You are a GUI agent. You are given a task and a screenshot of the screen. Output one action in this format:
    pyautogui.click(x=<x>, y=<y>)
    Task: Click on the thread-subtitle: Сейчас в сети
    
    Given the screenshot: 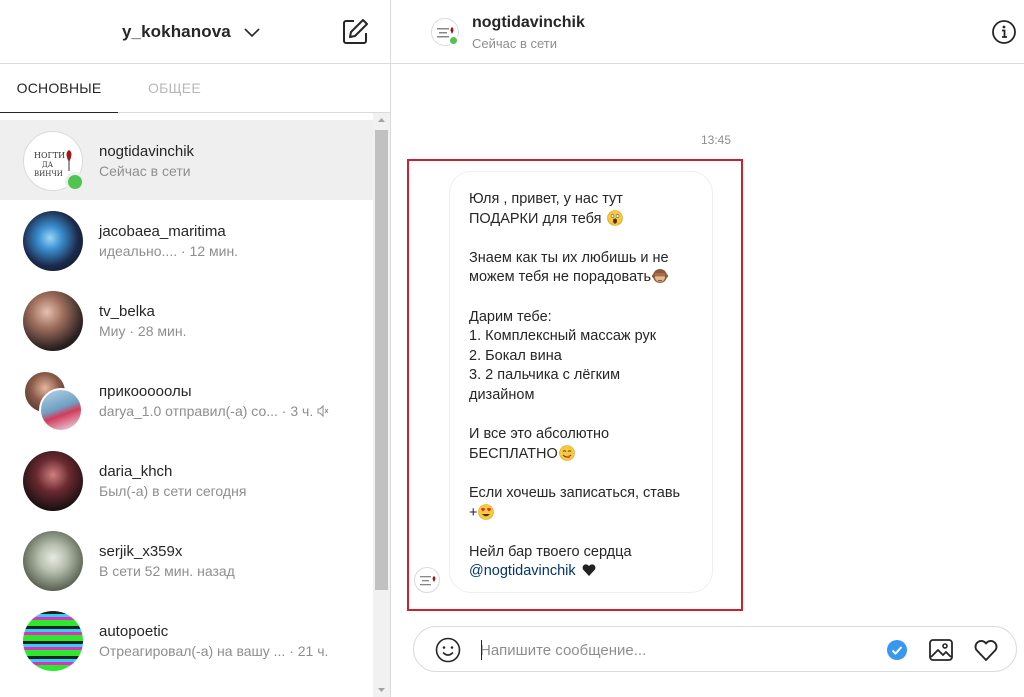 What is the action you would take?
    pyautogui.click(x=145, y=171)
    